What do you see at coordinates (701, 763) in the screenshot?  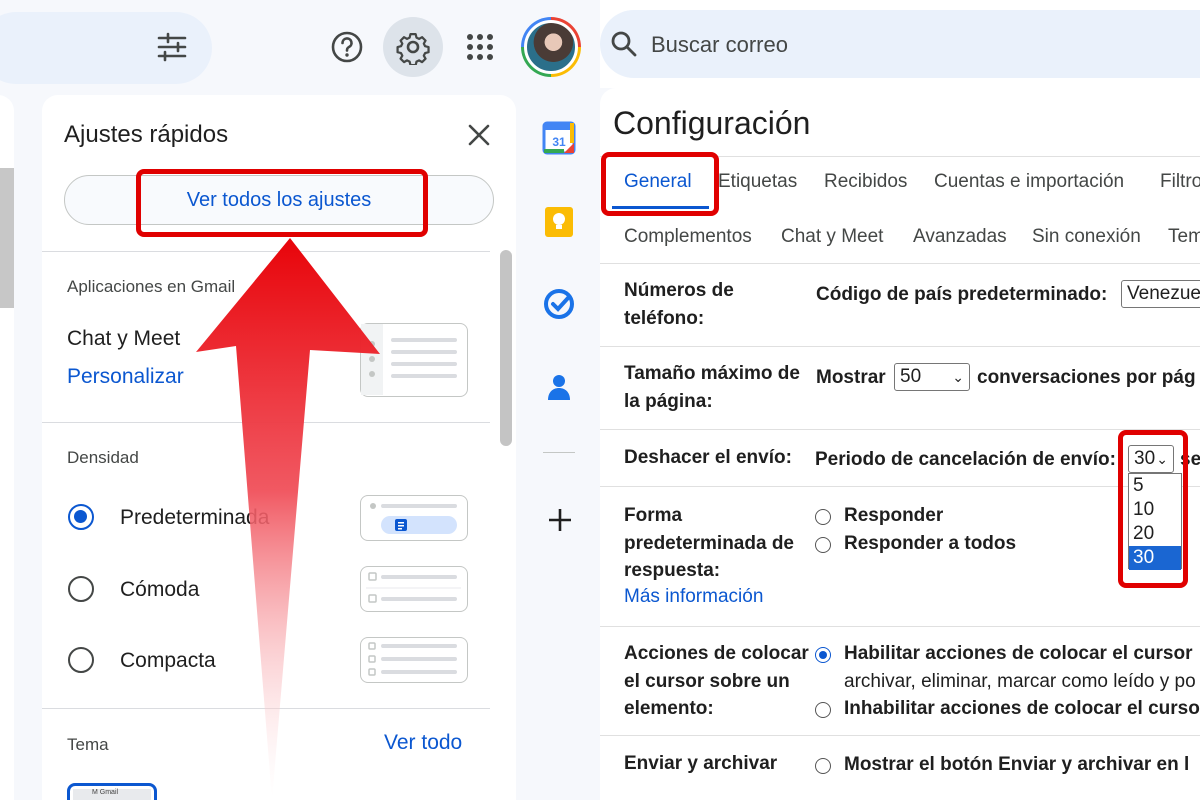 I see `send-archive-label: Enviar y archivar` at bounding box center [701, 763].